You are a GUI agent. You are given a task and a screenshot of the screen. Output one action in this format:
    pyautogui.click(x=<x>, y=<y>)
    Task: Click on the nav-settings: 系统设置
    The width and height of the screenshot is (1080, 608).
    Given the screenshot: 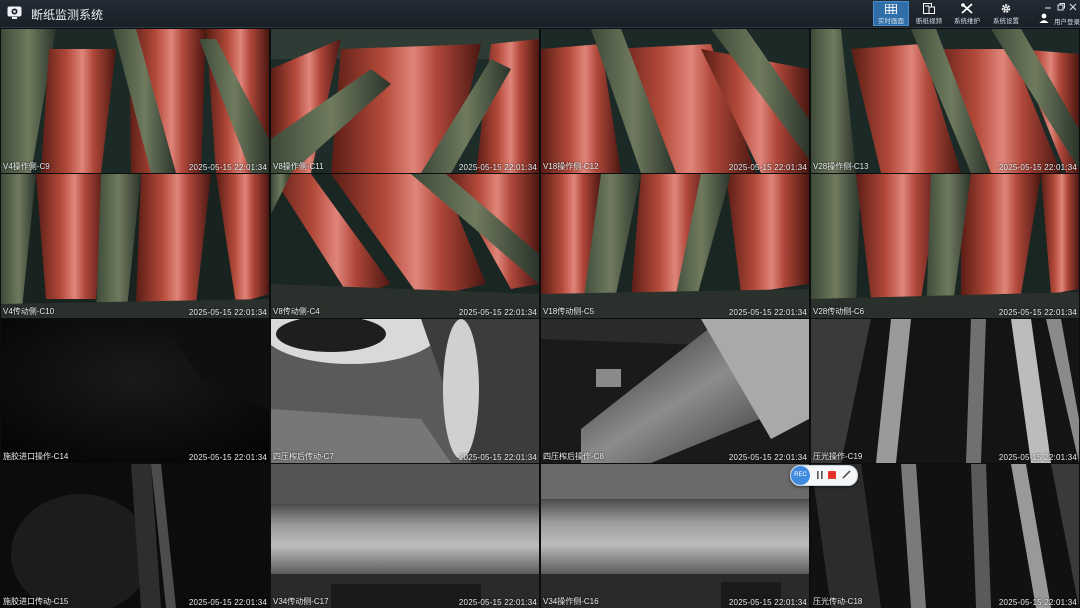 What is the action you would take?
    pyautogui.click(x=1006, y=13)
    